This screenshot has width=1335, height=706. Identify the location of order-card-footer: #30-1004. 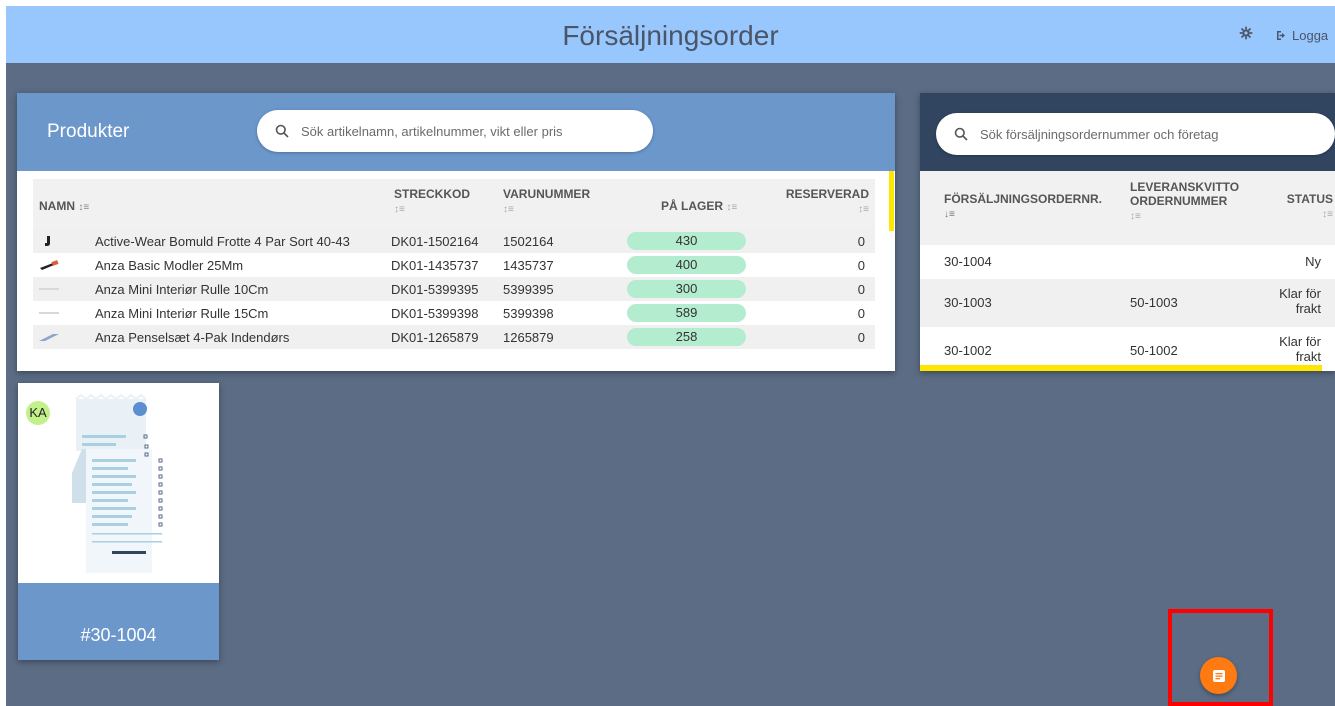
(118, 621).